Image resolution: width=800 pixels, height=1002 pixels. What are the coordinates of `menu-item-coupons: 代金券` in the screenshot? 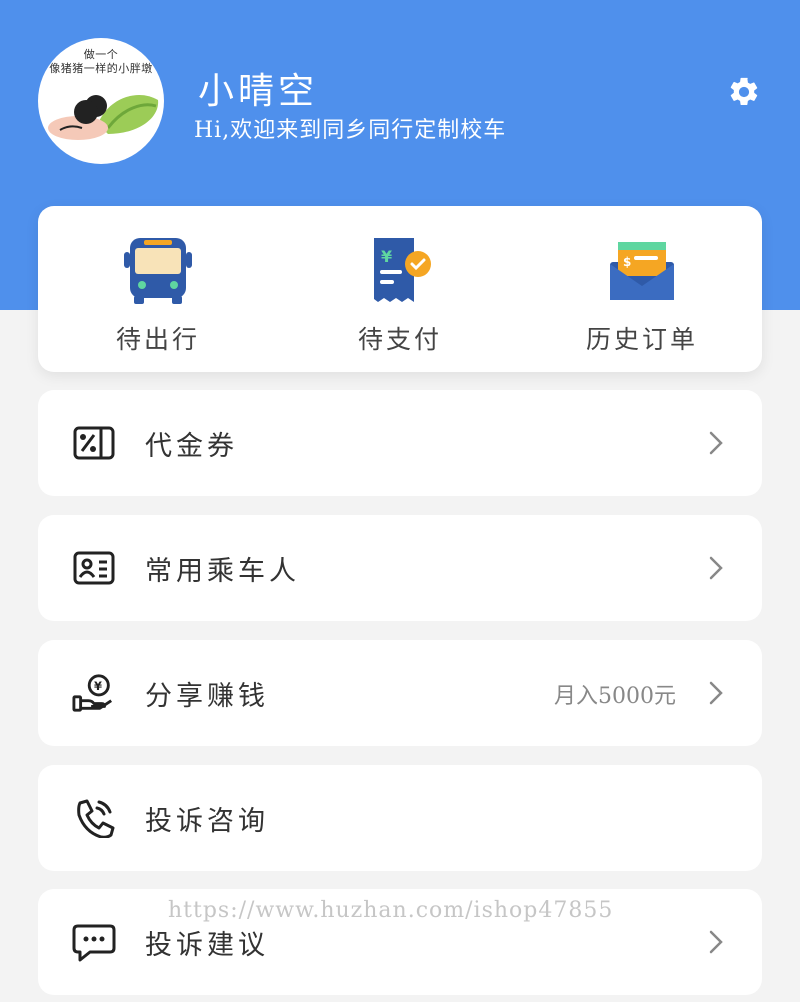 It's located at (400, 443).